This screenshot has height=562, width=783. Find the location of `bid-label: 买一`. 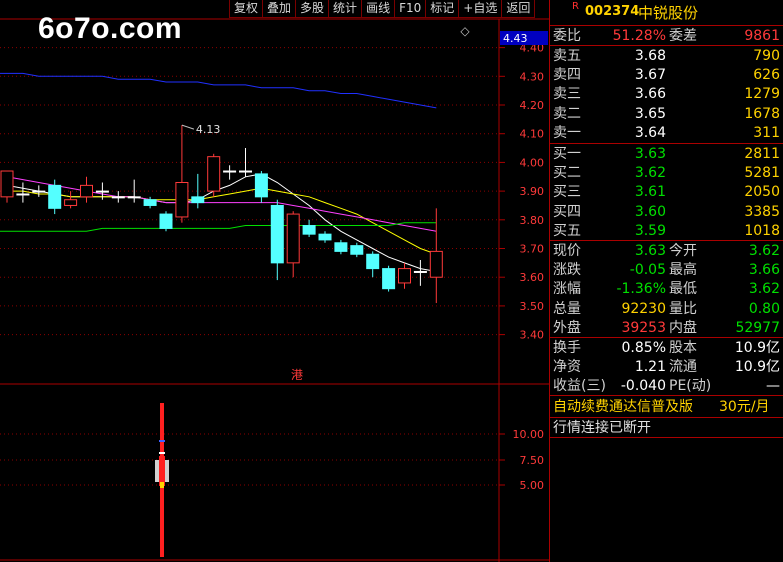

bid-label: 买一 is located at coordinates (567, 154).